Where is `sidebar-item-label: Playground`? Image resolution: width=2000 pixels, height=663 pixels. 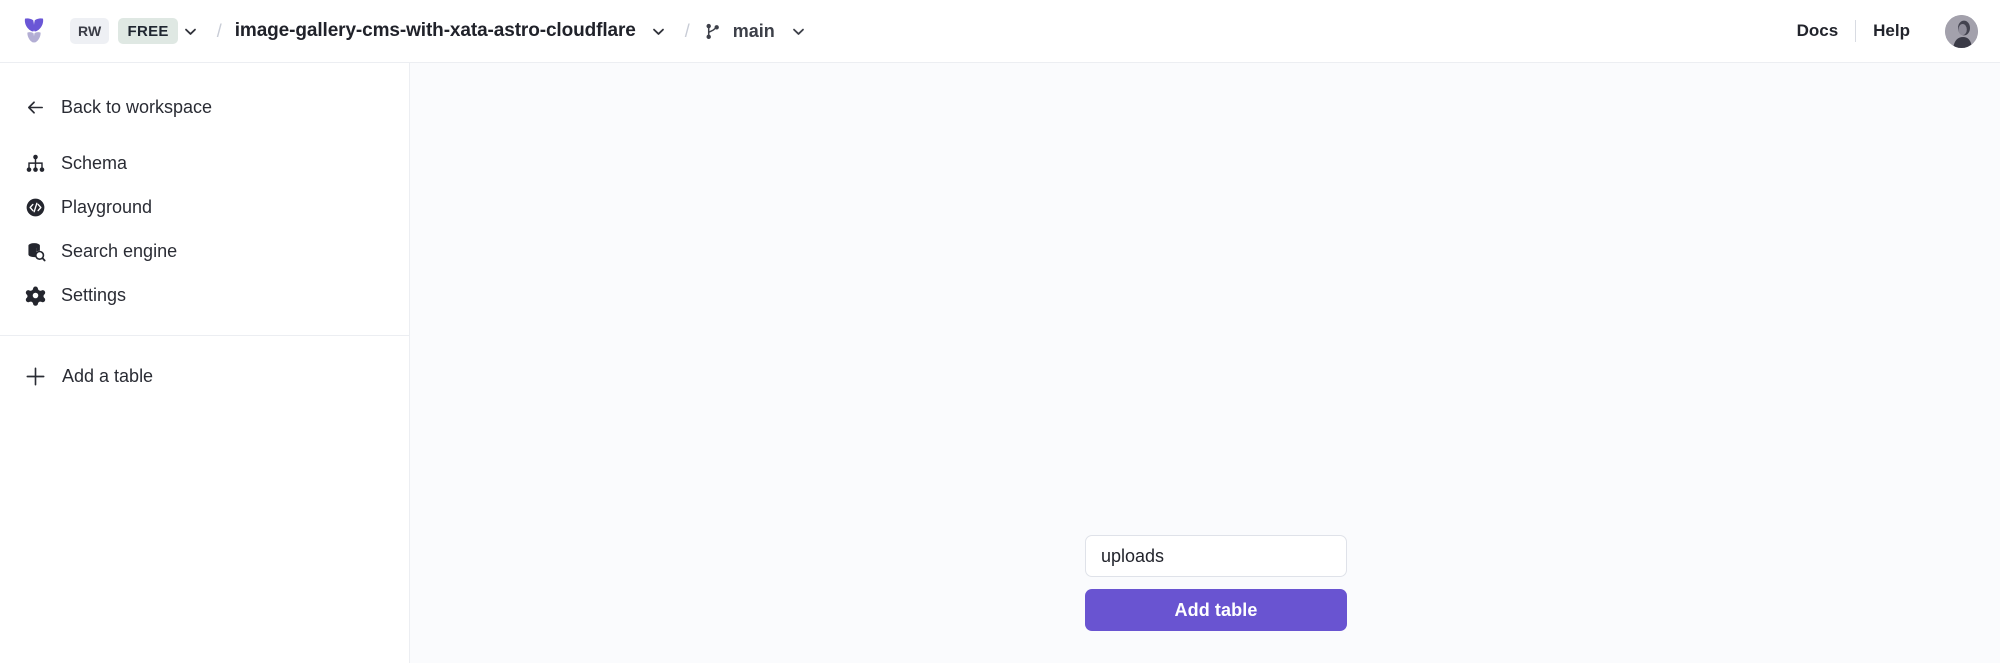 sidebar-item-label: Playground is located at coordinates (107, 206).